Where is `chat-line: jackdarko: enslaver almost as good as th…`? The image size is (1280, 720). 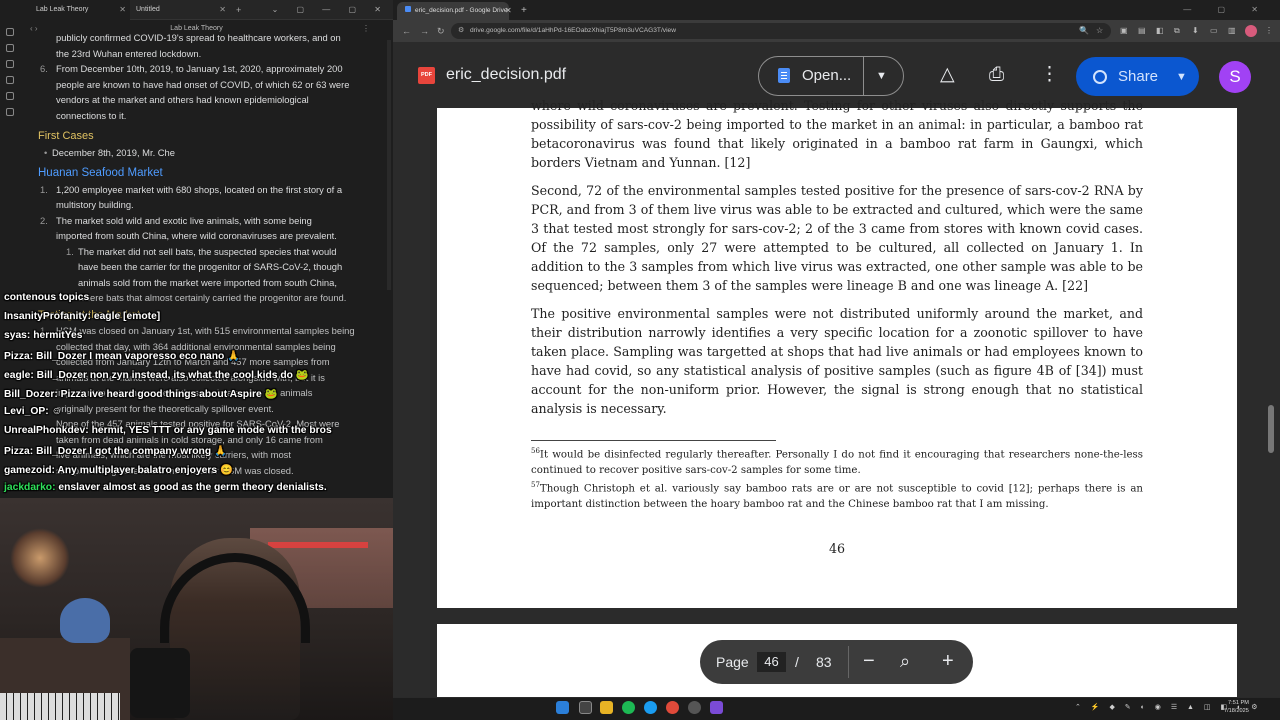
chat-line: jackdarko: enslaver almost as good as th… is located at coordinates (165, 487).